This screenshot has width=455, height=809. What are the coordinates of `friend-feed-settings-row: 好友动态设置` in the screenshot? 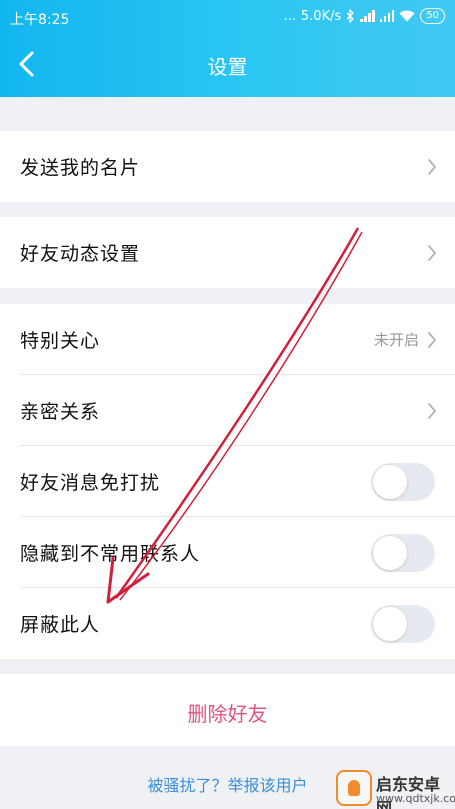 It's located at (227, 252).